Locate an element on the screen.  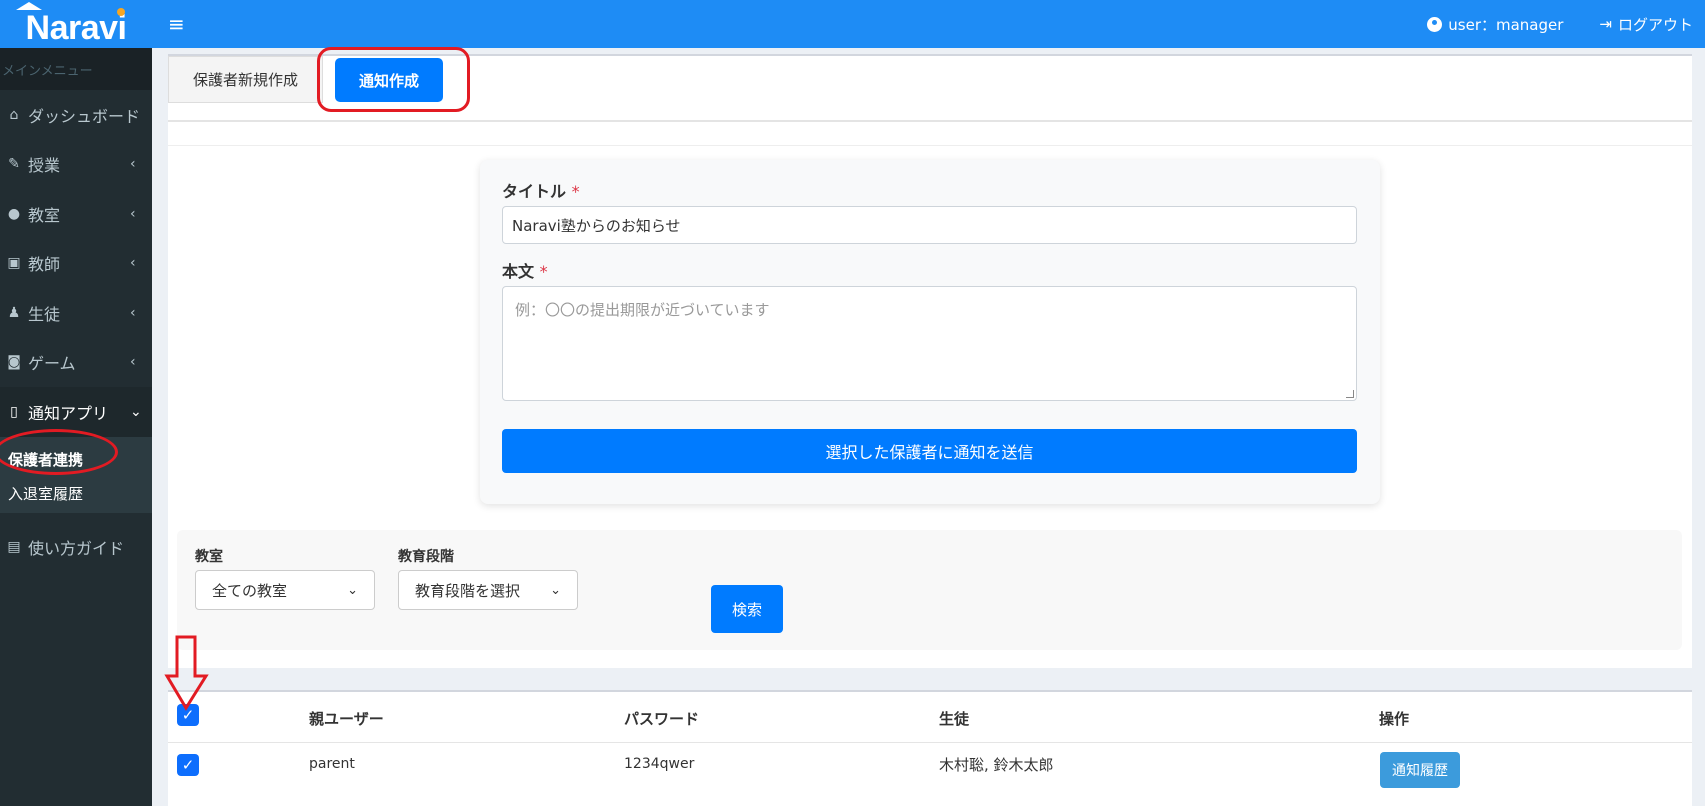
sidebar-item-notification-app: ▯ 通知アプリ ⌄ is located at coordinates (76, 412).